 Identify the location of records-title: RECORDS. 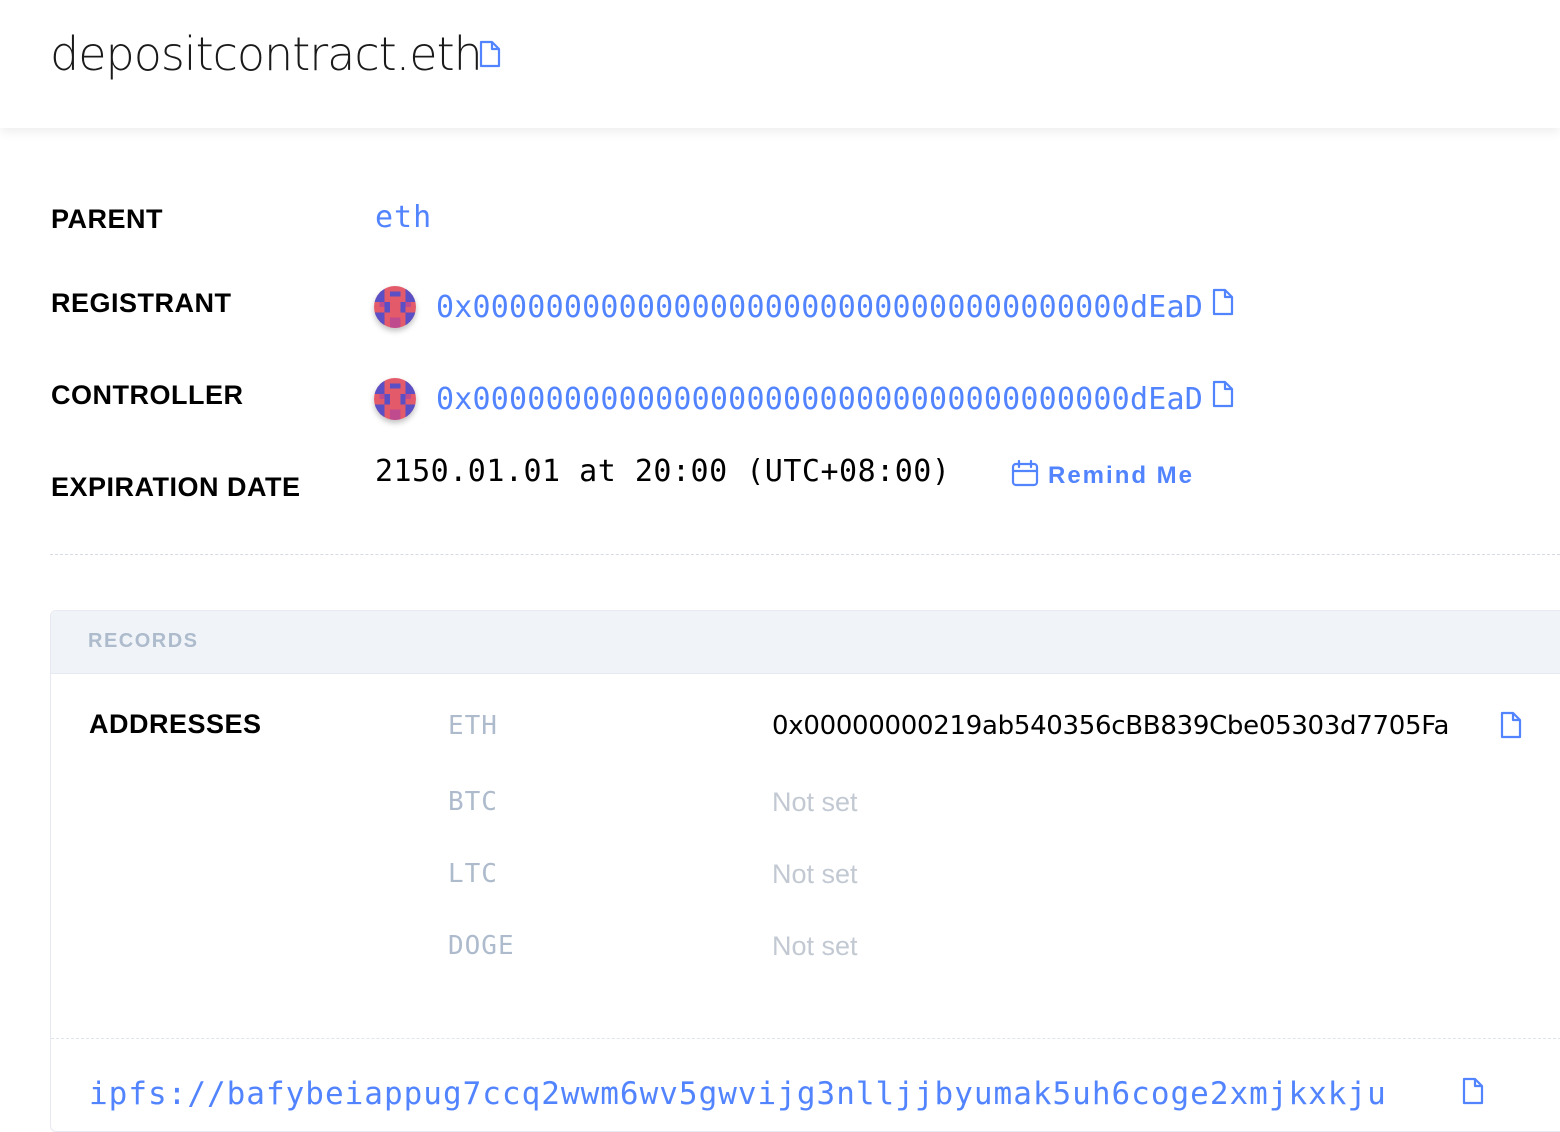
(143, 641).